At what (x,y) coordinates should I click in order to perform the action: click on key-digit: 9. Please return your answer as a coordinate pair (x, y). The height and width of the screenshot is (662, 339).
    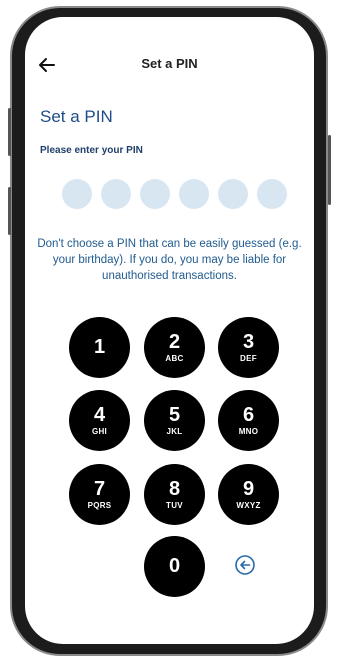
    Looking at the image, I should click on (248, 489).